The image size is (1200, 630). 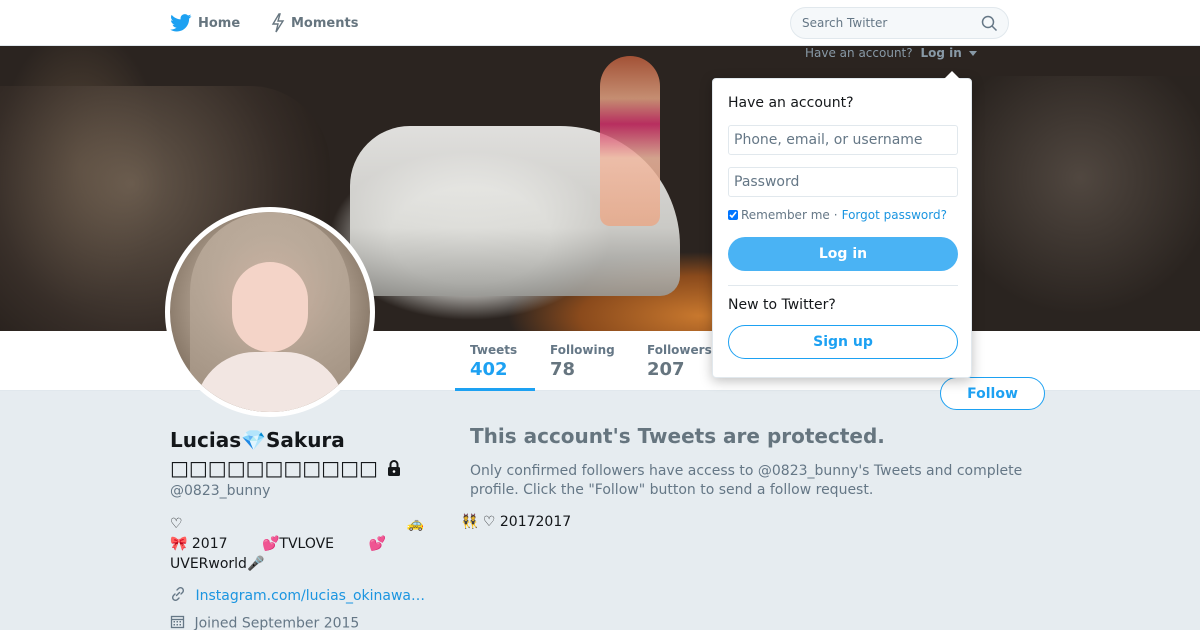 I want to click on signup-button: Sign up, so click(x=843, y=342).